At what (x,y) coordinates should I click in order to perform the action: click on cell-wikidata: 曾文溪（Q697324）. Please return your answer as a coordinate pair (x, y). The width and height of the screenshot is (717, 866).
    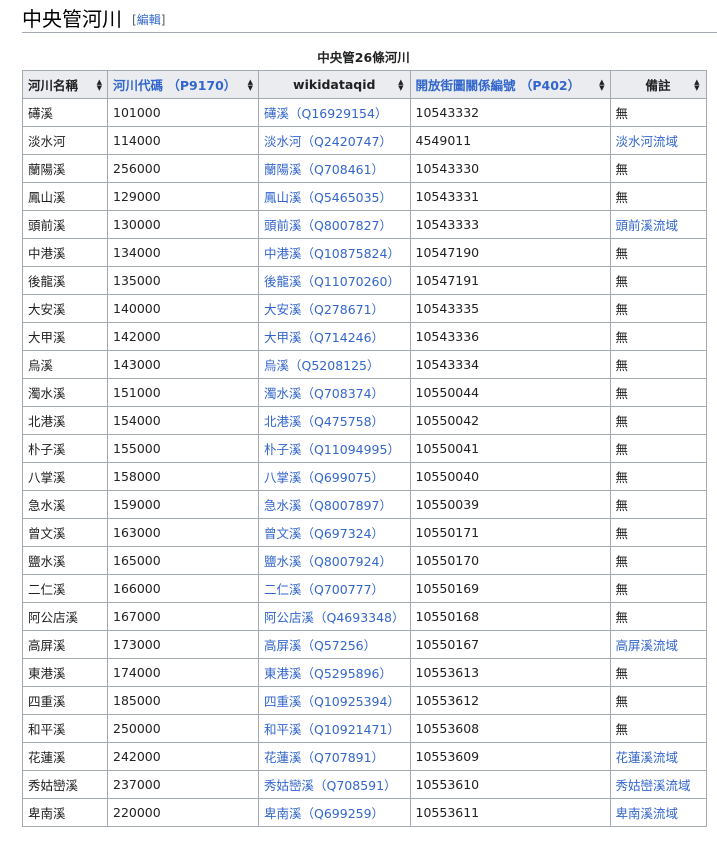
    Looking at the image, I should click on (334, 532).